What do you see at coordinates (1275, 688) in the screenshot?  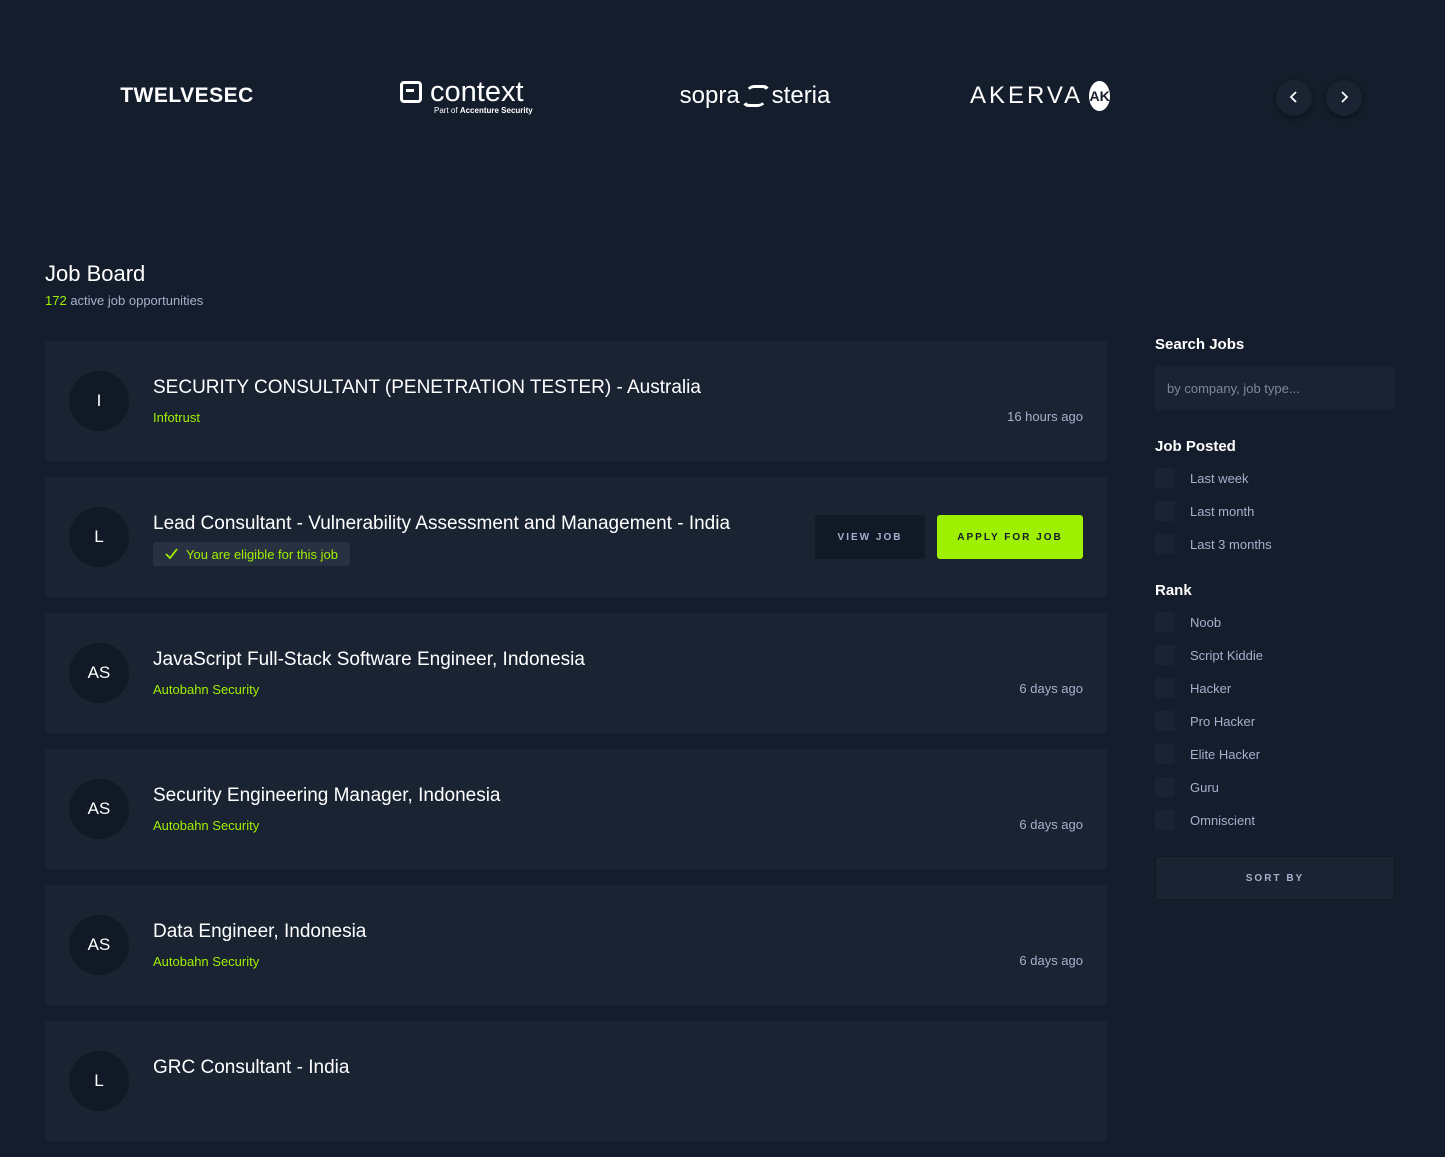 I see `filter-option-hacker: Hacker` at bounding box center [1275, 688].